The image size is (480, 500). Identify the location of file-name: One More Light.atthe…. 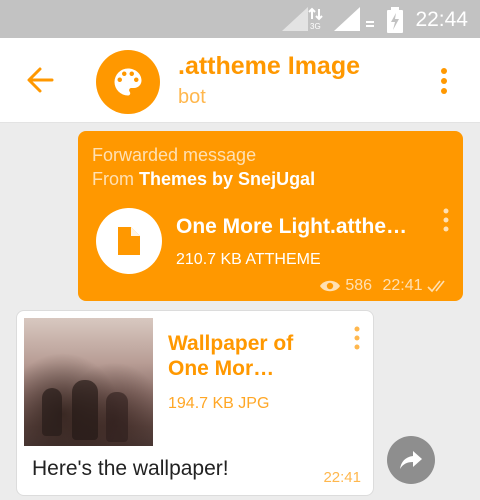
(296, 227).